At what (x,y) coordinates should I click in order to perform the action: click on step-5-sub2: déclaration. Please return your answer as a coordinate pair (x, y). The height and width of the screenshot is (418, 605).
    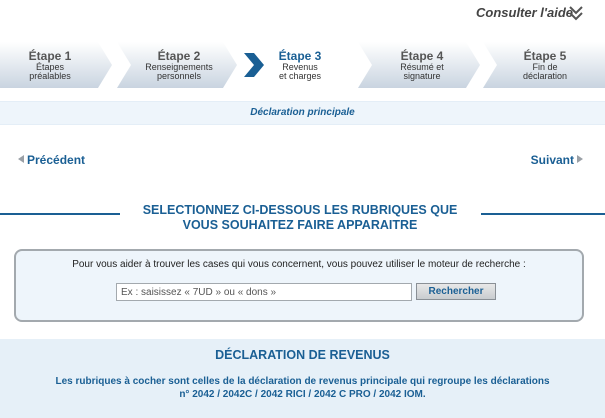
    Looking at the image, I should click on (545, 76).